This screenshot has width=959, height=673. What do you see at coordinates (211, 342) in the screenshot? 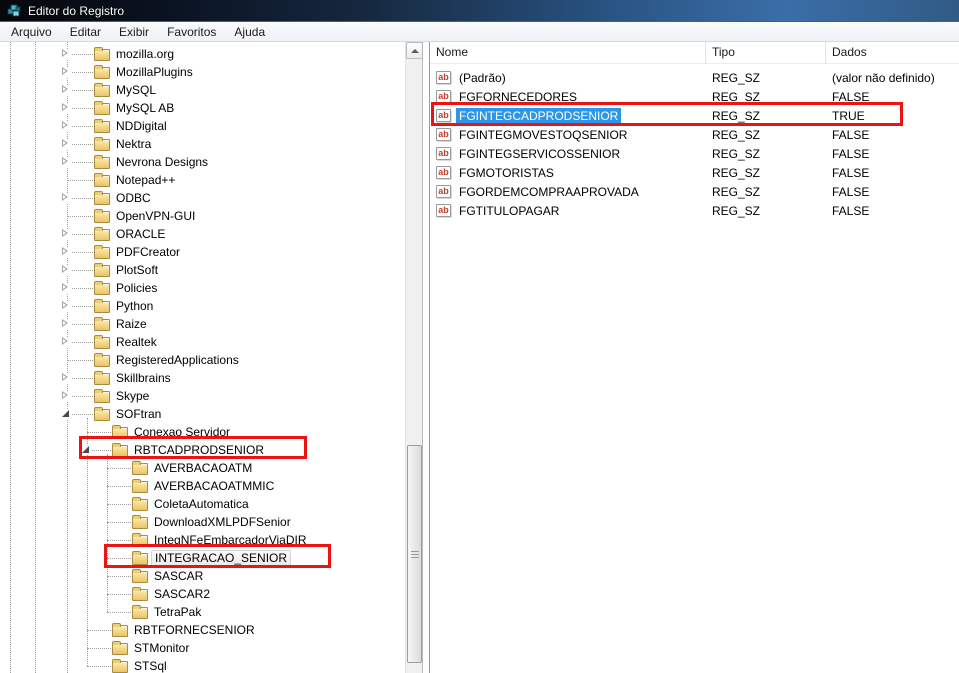
I see `tree-item-realtek: Realtek` at bounding box center [211, 342].